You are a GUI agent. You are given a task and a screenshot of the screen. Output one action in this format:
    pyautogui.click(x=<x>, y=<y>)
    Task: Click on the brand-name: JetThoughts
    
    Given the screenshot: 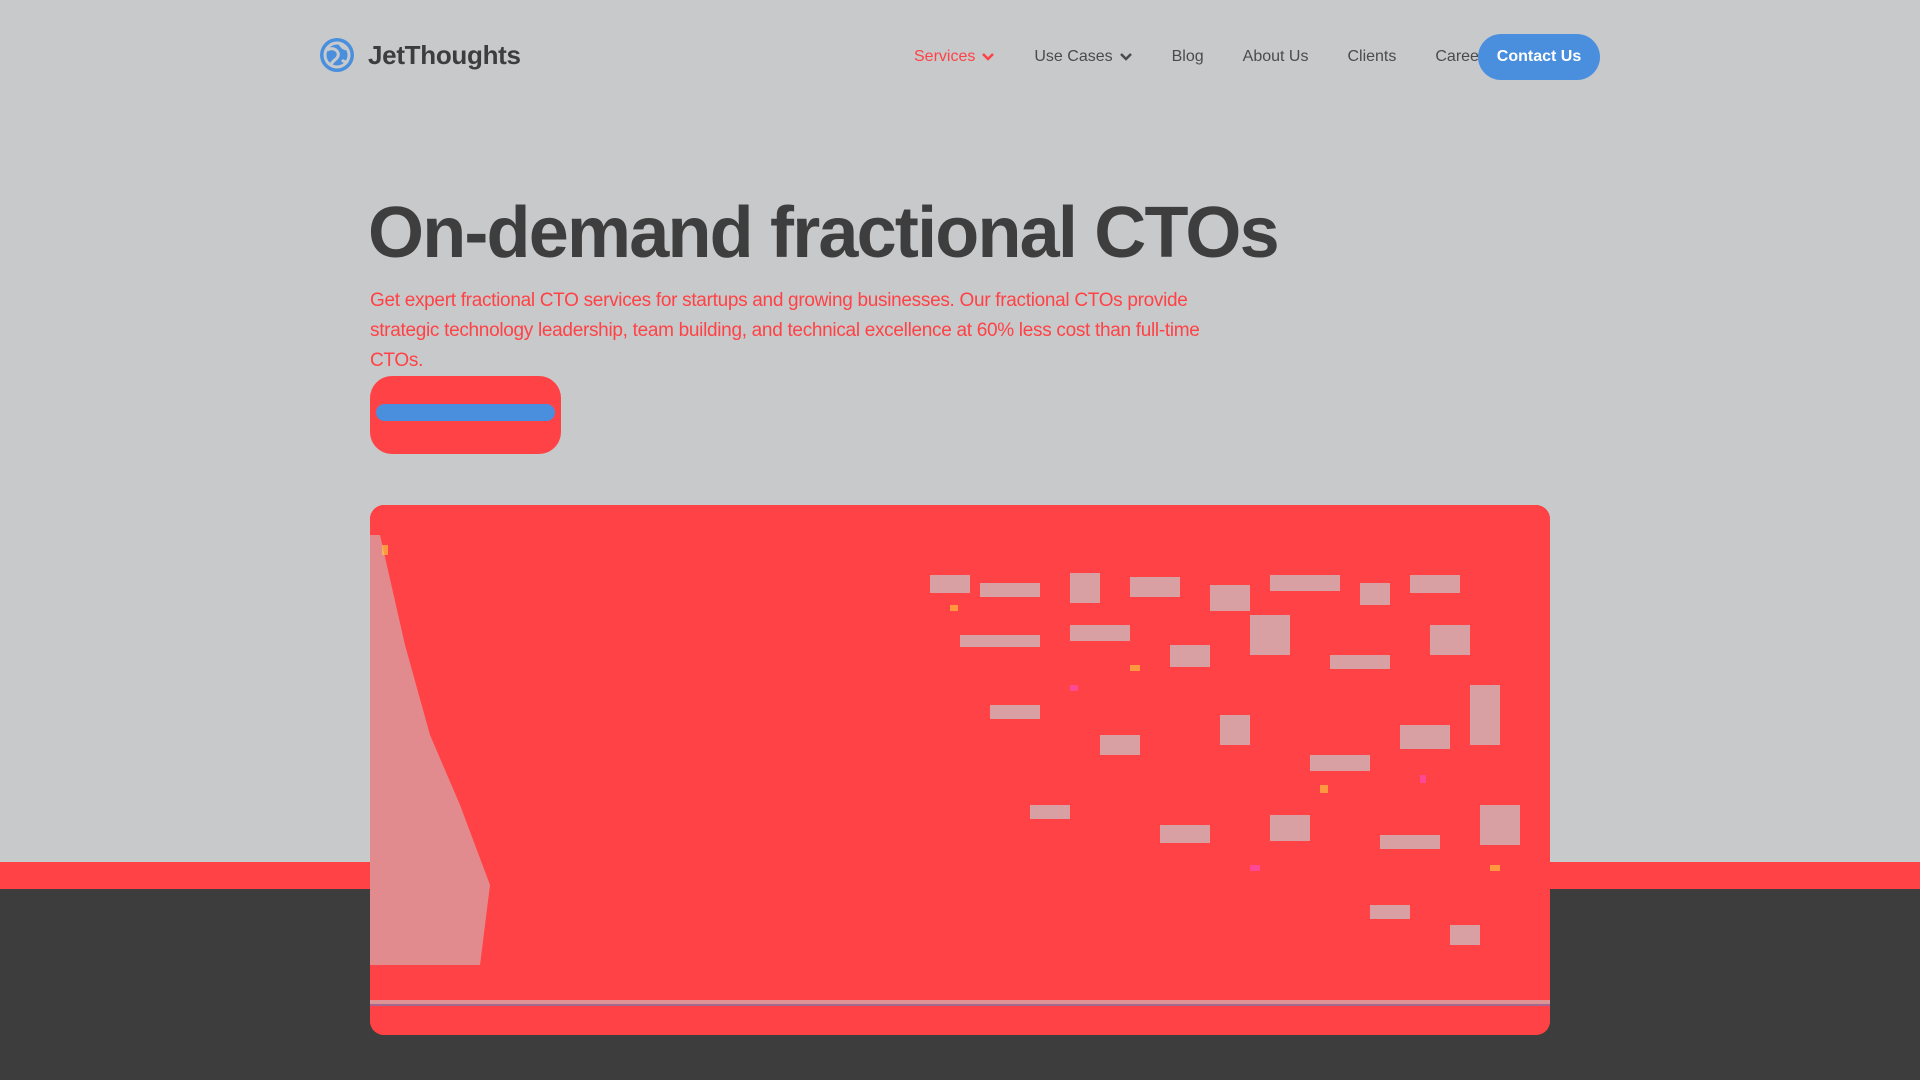 What is the action you would take?
    pyautogui.click(x=444, y=54)
    